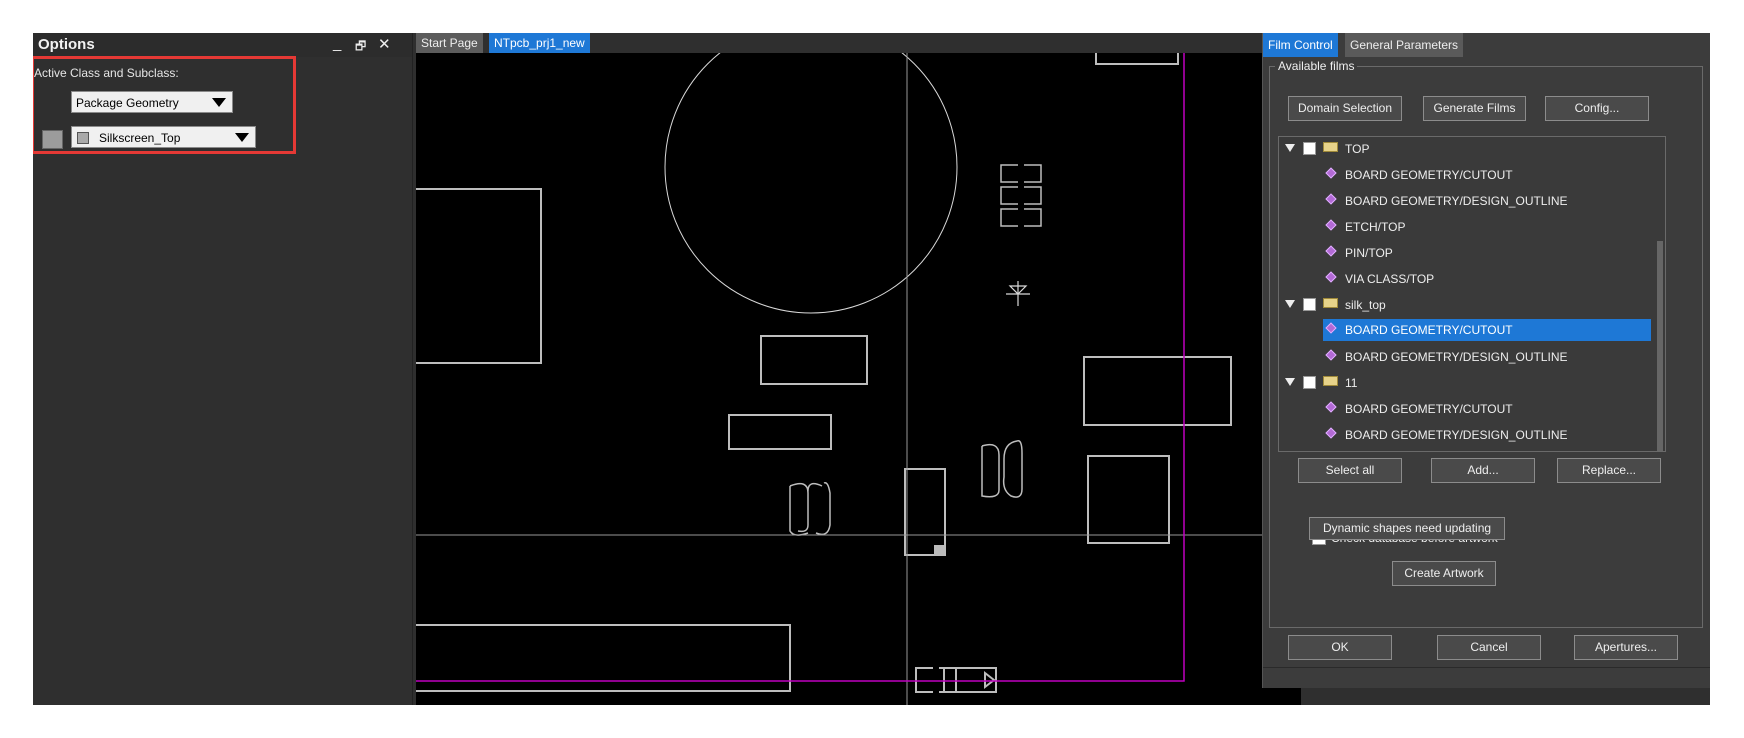  What do you see at coordinates (1489, 647) in the screenshot?
I see `cancel-button: Cancel` at bounding box center [1489, 647].